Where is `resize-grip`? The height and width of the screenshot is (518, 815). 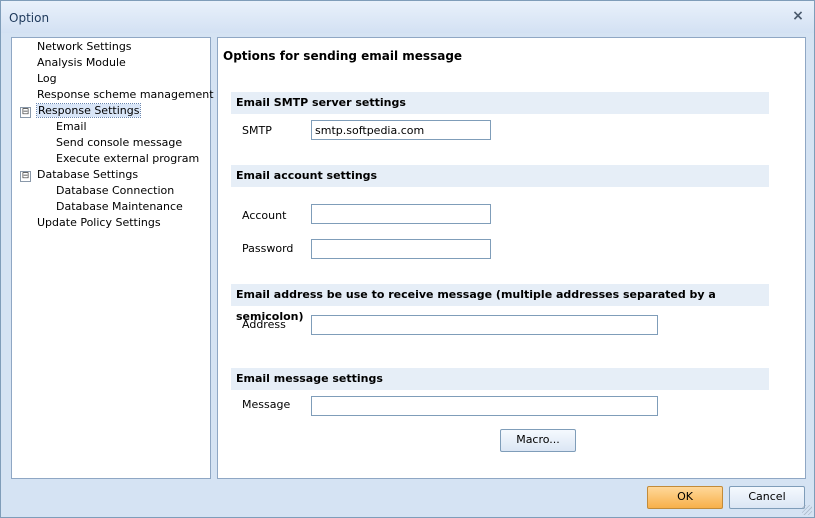
resize-grip is located at coordinates (807, 510).